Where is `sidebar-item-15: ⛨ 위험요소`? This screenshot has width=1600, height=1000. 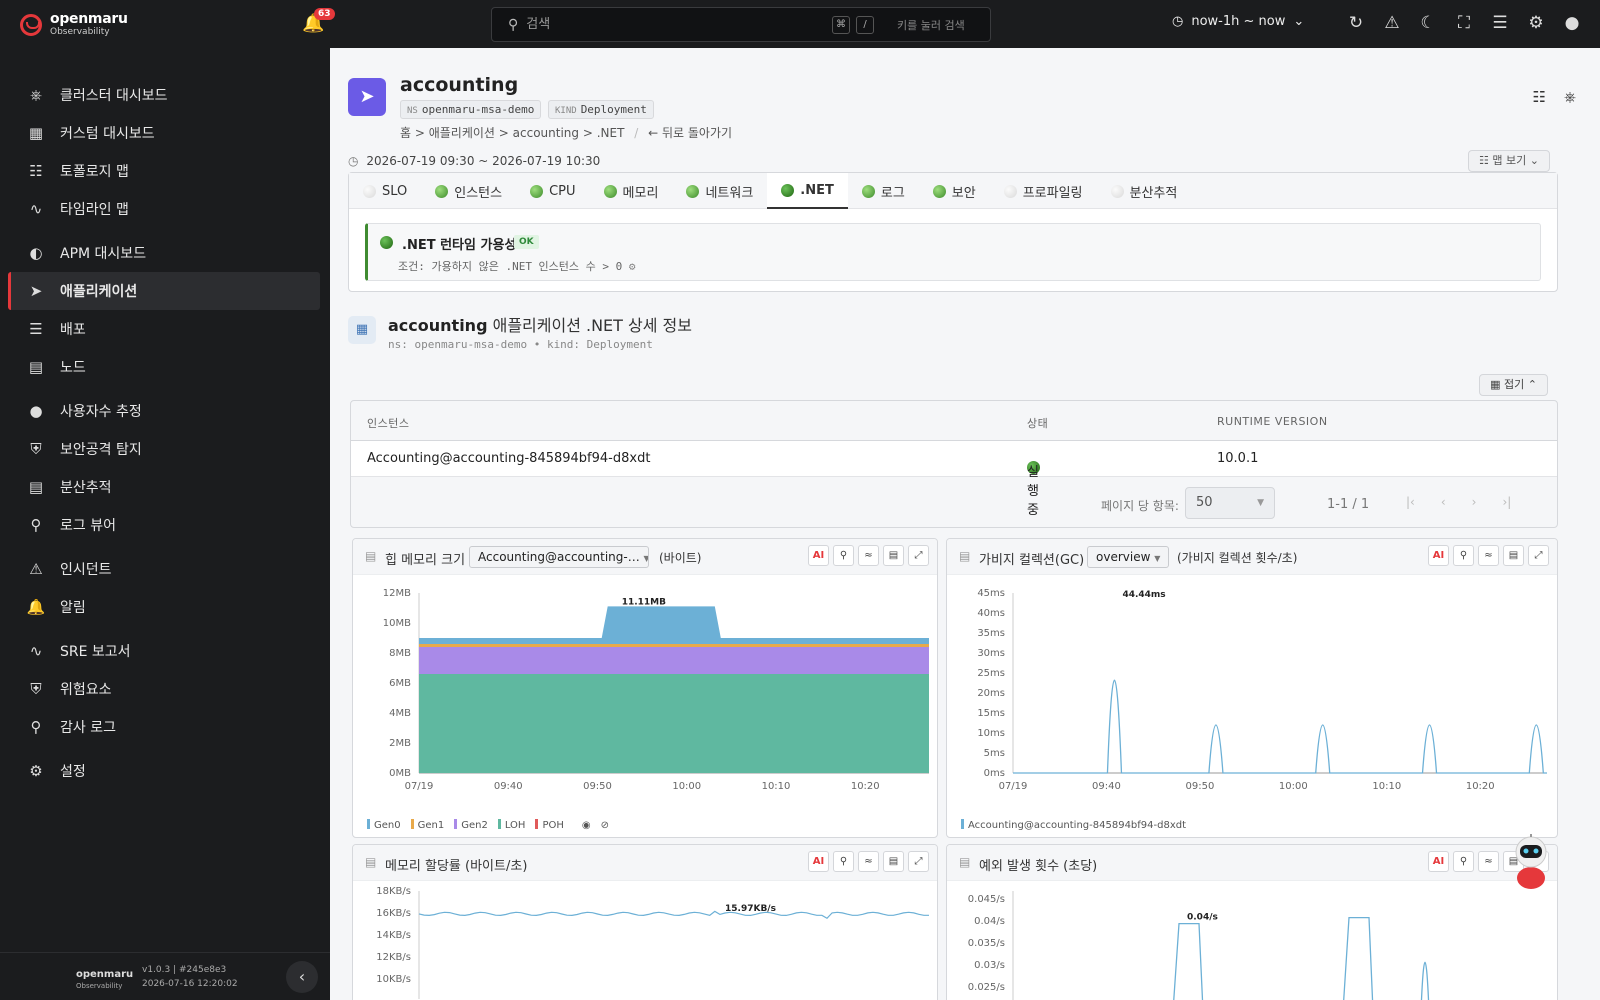
sidebar-item-15: ⛨ 위험요소 is located at coordinates (164, 689).